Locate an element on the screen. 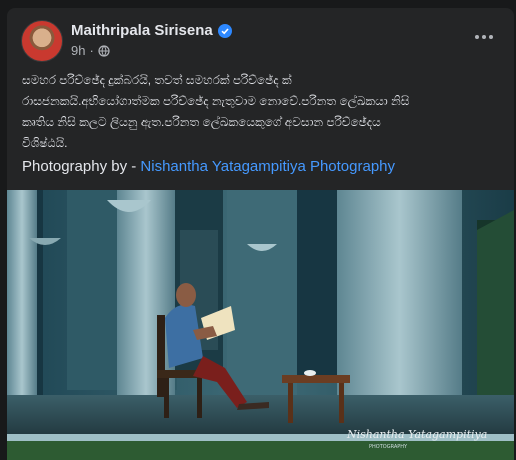 The height and width of the screenshot is (460, 516). post-meta: 9h · is located at coordinates (90, 50).